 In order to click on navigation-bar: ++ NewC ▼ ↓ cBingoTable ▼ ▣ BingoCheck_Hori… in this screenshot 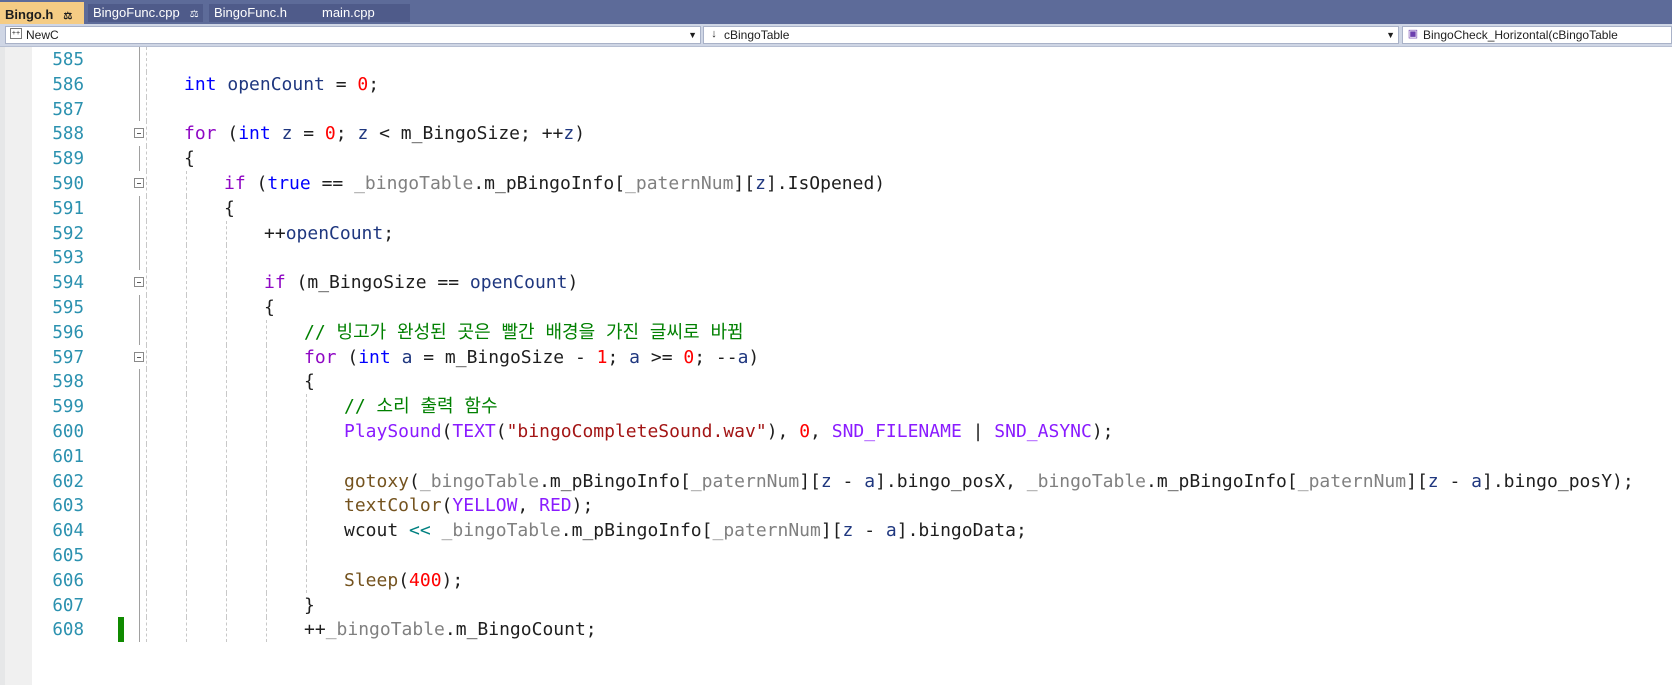, I will do `click(836, 35)`.